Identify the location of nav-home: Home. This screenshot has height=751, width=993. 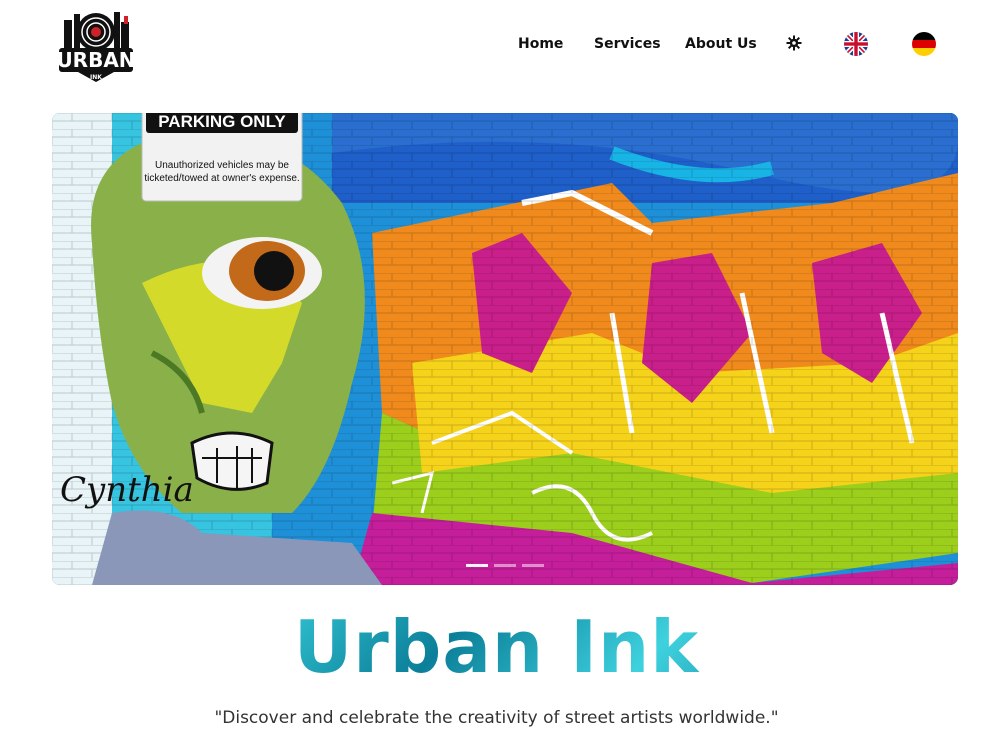
(540, 44).